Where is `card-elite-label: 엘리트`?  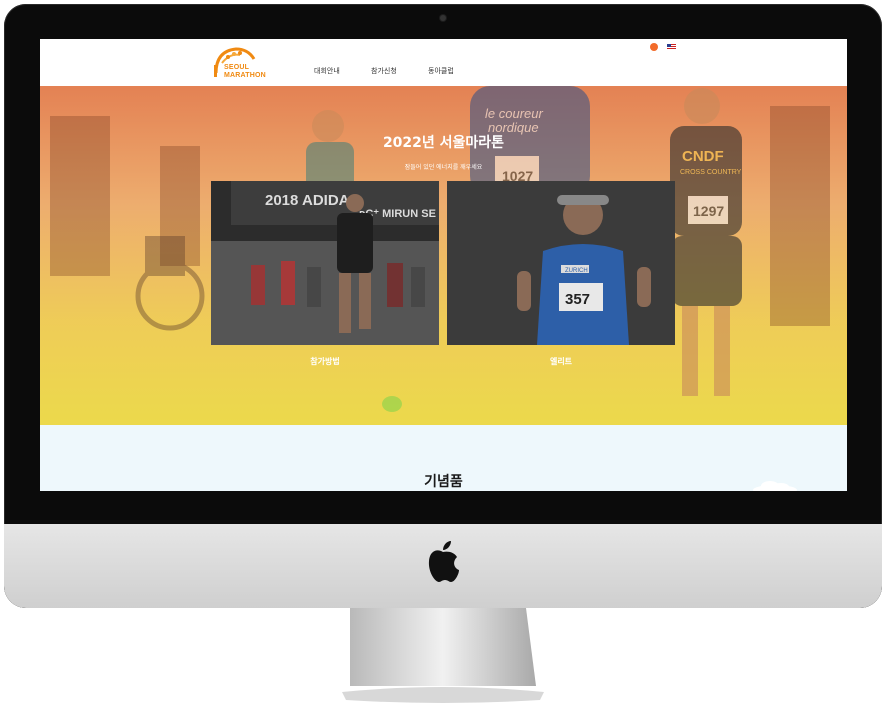 card-elite-label: 엘리트 is located at coordinates (561, 361).